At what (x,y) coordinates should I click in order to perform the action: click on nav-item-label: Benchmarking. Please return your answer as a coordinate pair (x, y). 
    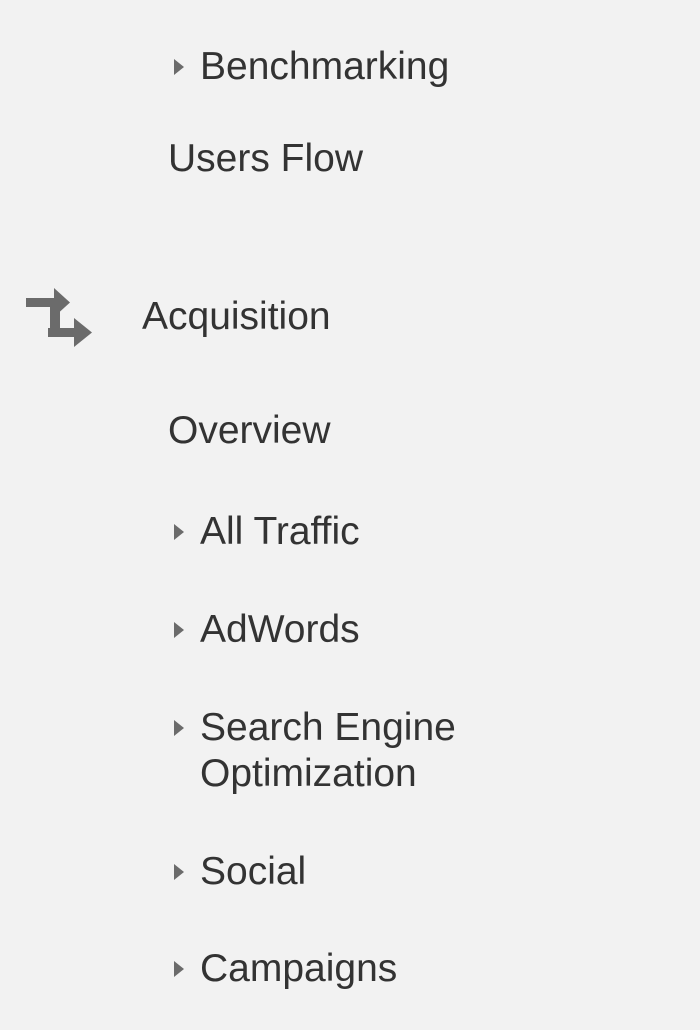
    Looking at the image, I should click on (325, 66).